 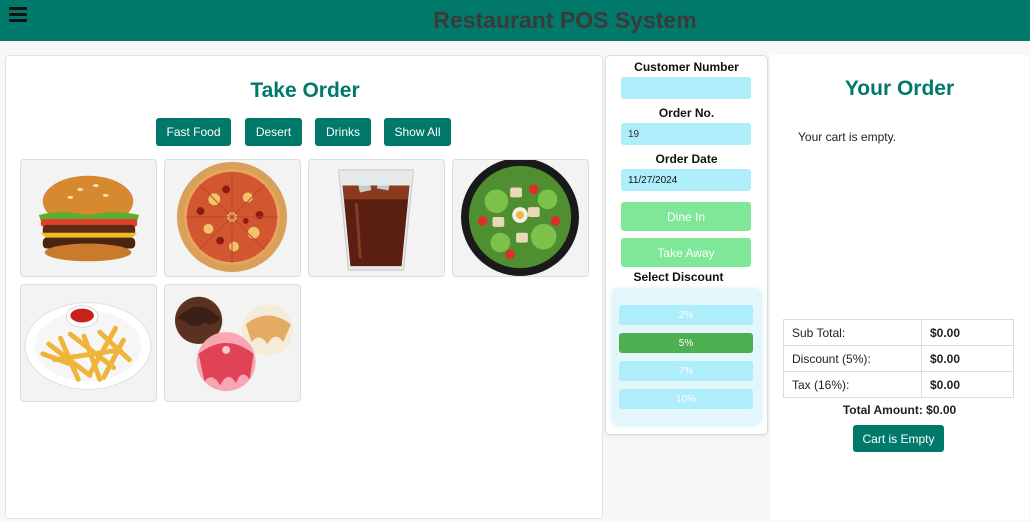 What do you see at coordinates (565, 20) in the screenshot?
I see `app-title: Restaurant POS System` at bounding box center [565, 20].